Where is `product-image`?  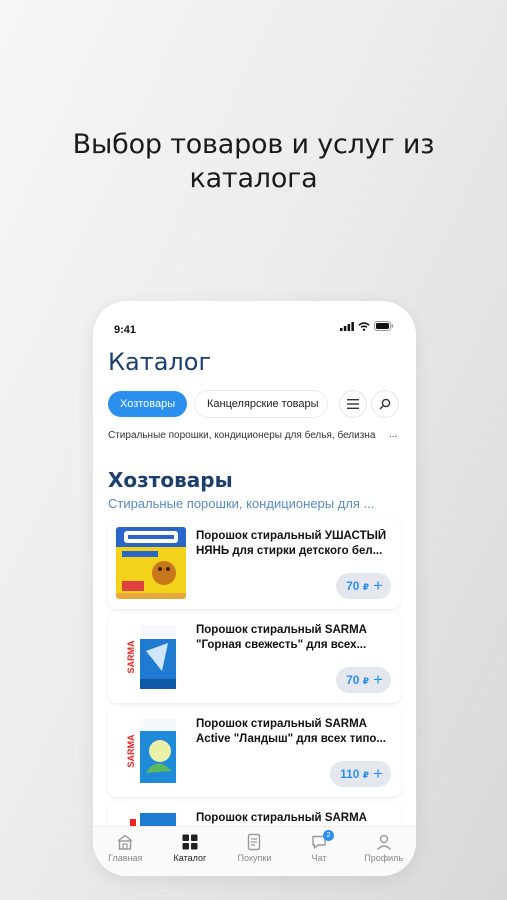 product-image is located at coordinates (151, 563).